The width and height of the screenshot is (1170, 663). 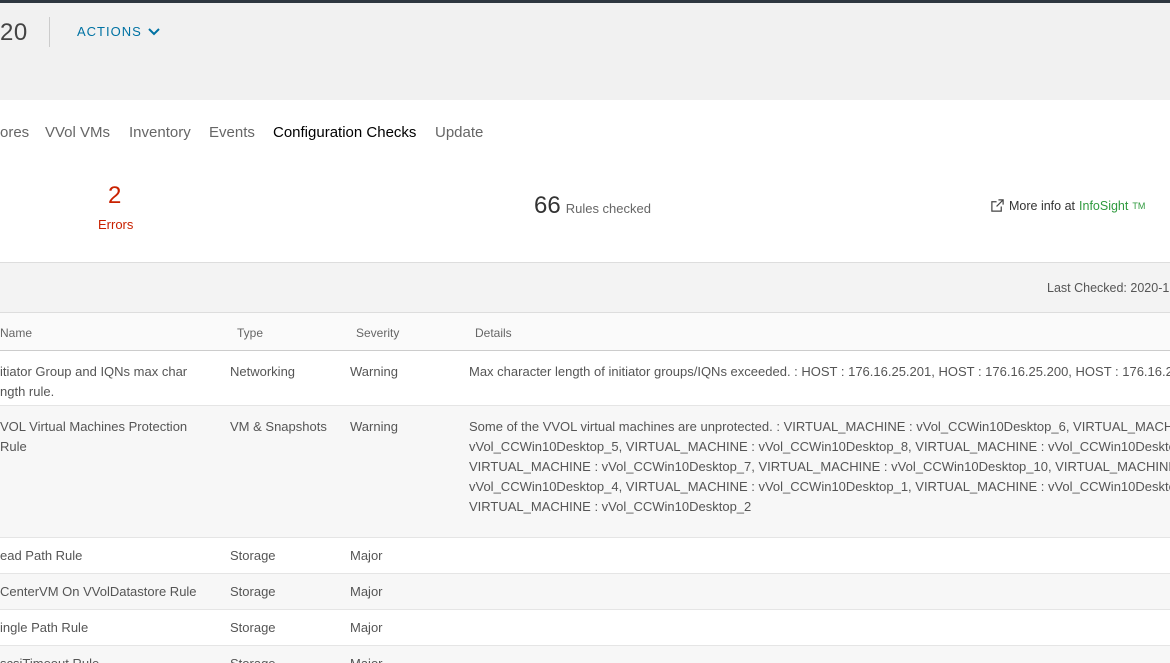 I want to click on rules-checked: 66 Rules checked, so click(x=592, y=206).